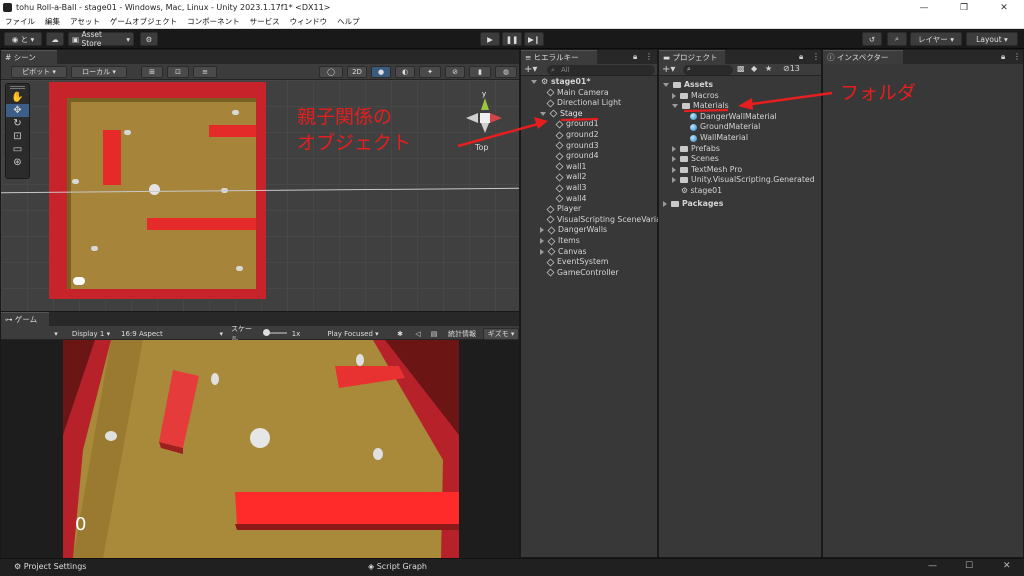 The image size is (1024, 576). I want to click on hierarchy-item: wall4, so click(567, 199).